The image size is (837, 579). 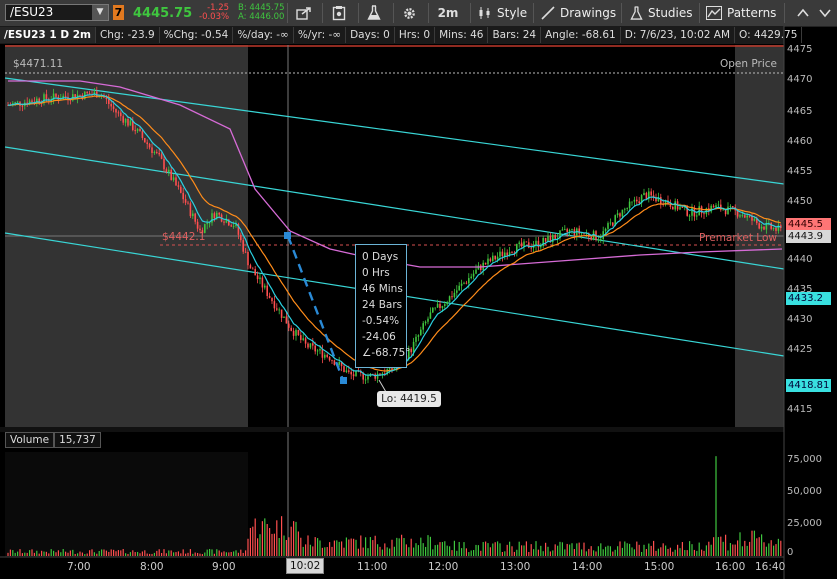 What do you see at coordinates (803, 13) in the screenshot?
I see `collapse-up-icon` at bounding box center [803, 13].